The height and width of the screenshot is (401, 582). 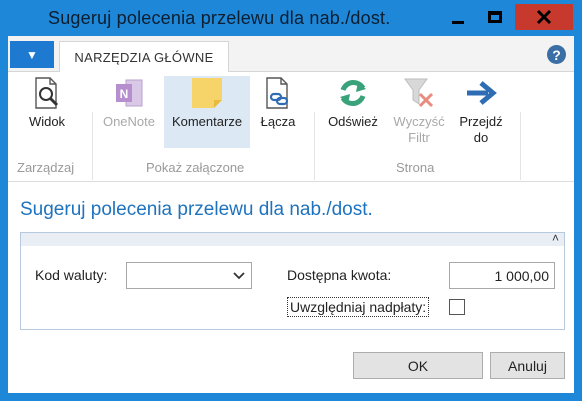 I want to click on file-menu-button: ▼, so click(x=32, y=54).